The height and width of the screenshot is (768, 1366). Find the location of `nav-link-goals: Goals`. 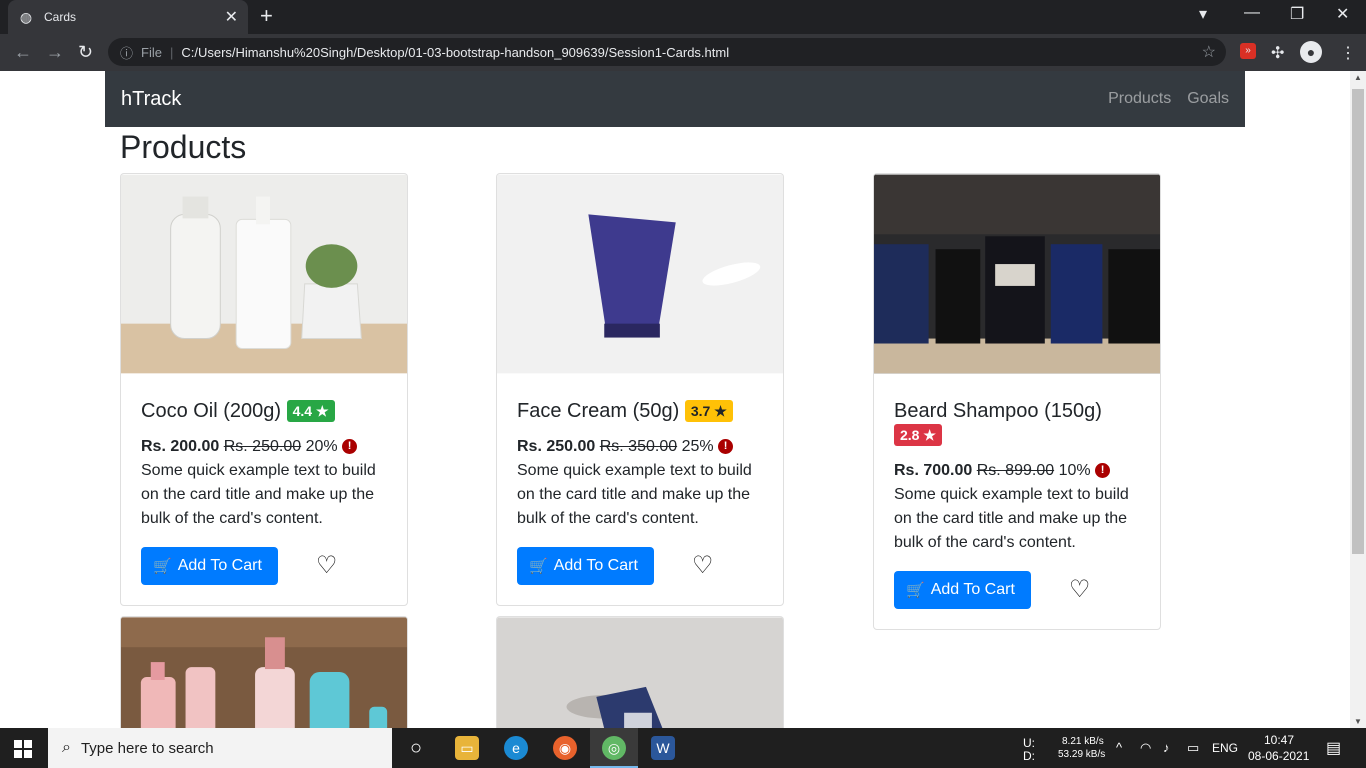

nav-link-goals: Goals is located at coordinates (1208, 99).